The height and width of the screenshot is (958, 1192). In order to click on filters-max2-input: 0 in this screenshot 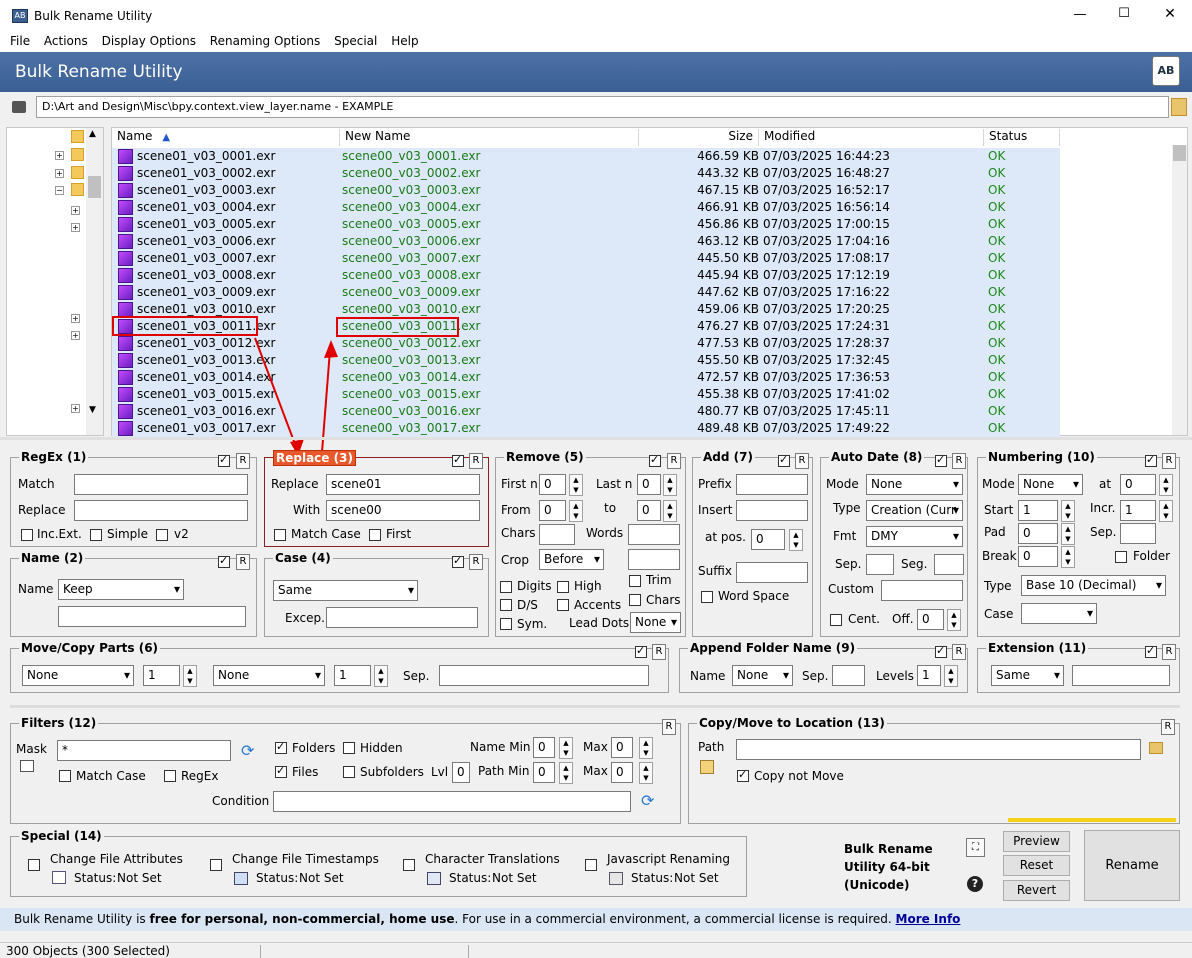, I will do `click(622, 772)`.